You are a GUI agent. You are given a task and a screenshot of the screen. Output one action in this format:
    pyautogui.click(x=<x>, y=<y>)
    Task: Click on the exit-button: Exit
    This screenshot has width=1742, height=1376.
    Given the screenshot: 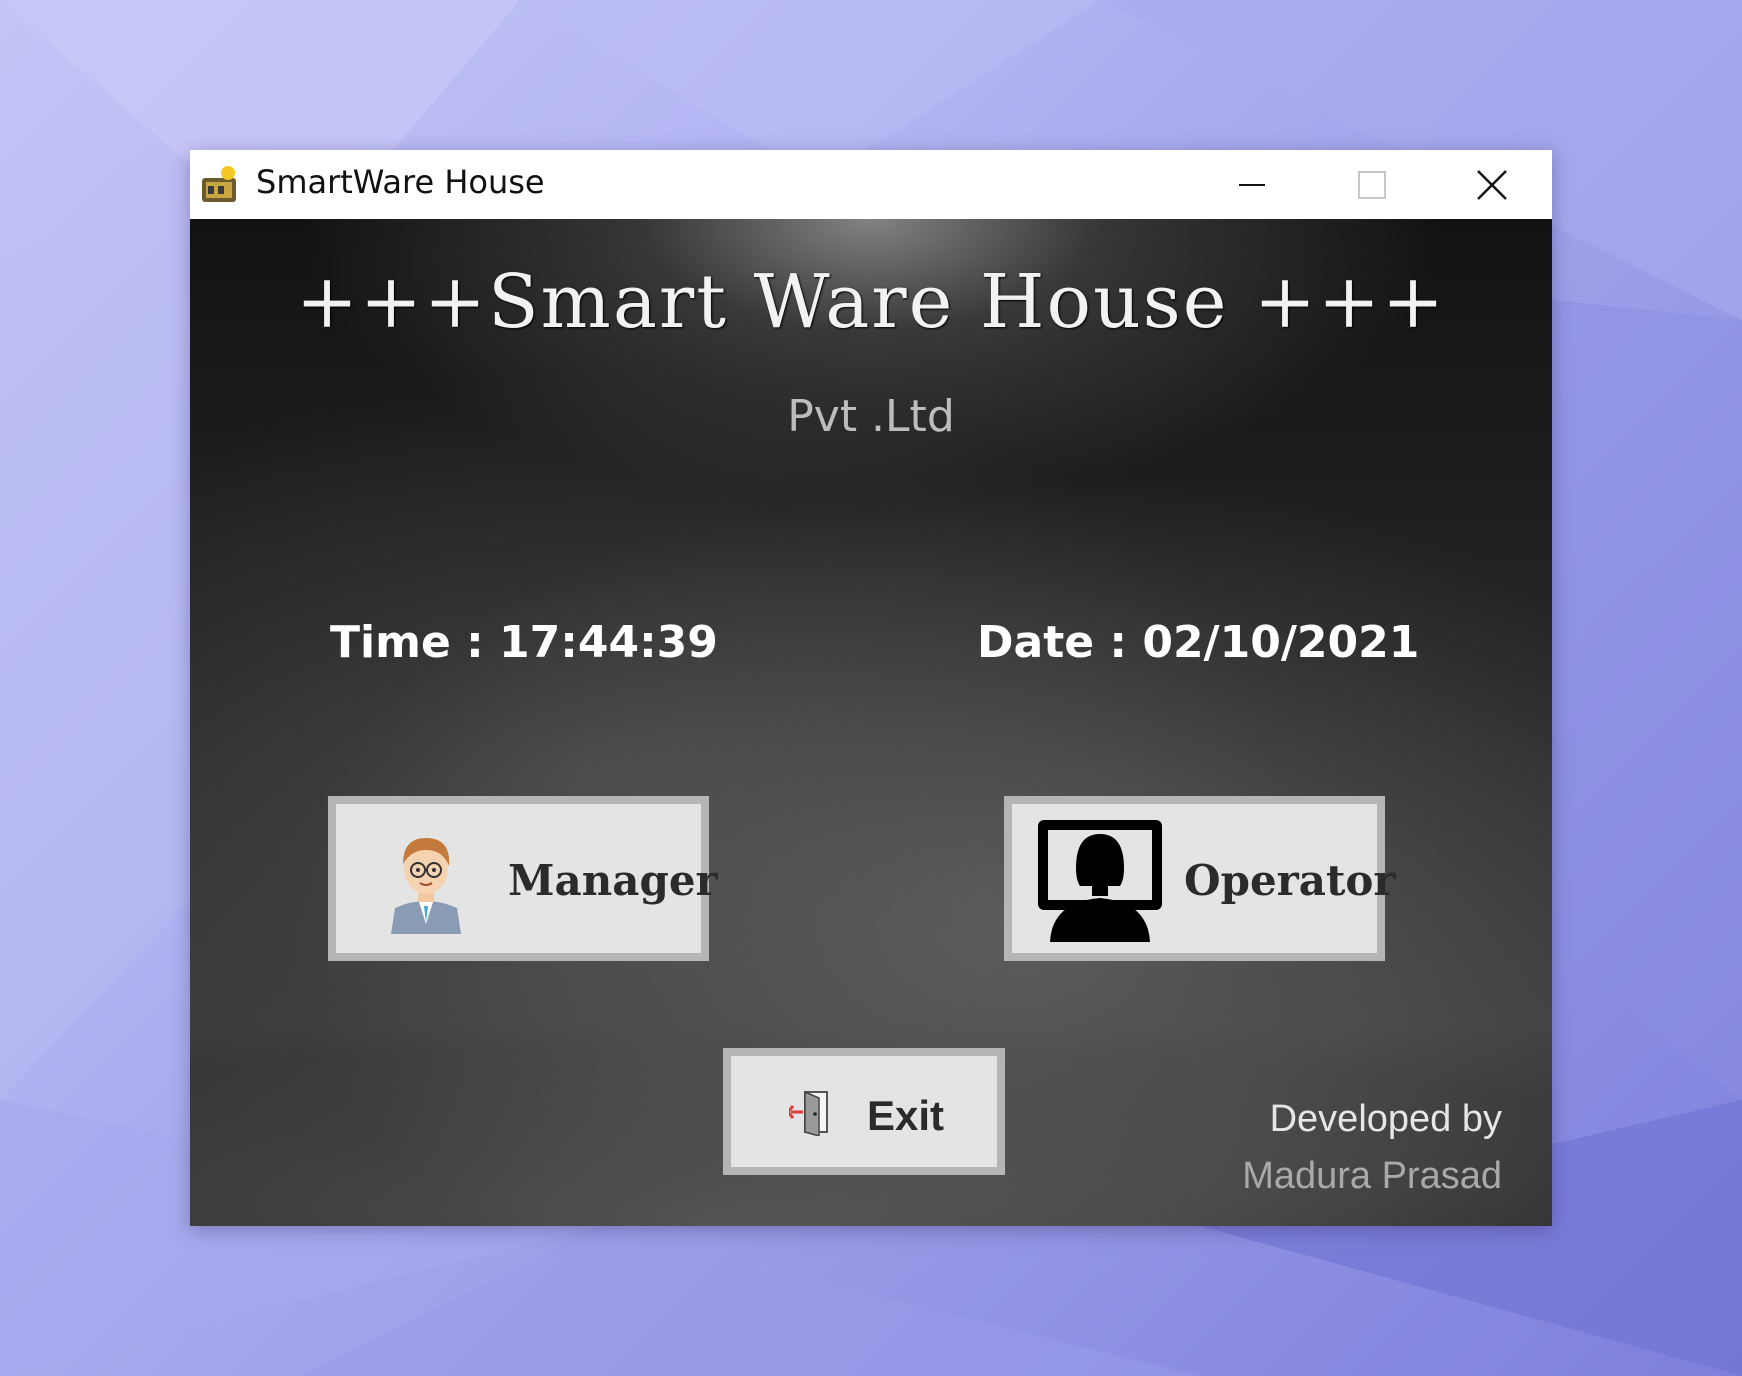 What is the action you would take?
    pyautogui.click(x=864, y=1111)
    